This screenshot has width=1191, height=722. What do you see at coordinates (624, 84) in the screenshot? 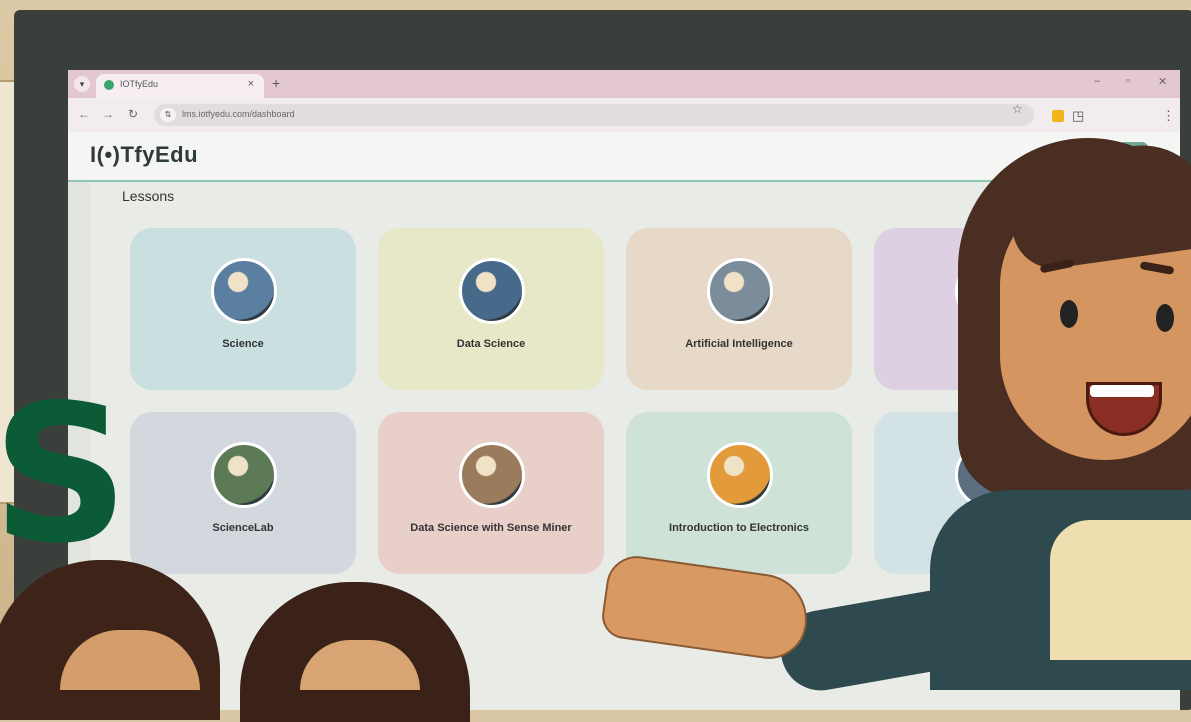
I see `tab-bar: ▾ IOTfyEdu × + – ▫ ✕` at bounding box center [624, 84].